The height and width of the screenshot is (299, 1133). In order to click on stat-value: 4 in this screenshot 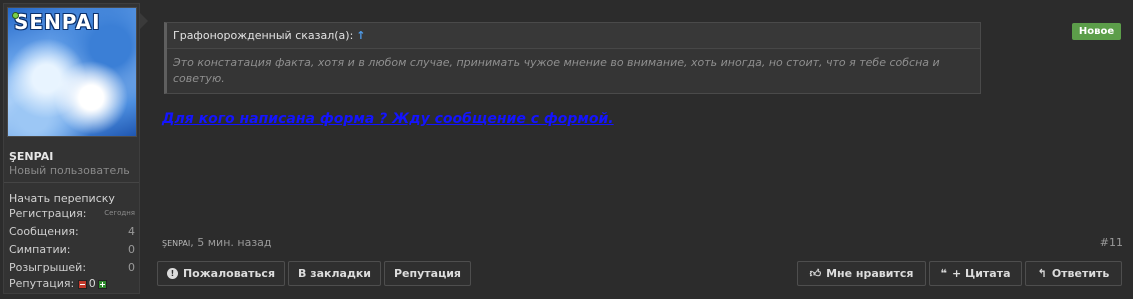, I will do `click(131, 231)`.